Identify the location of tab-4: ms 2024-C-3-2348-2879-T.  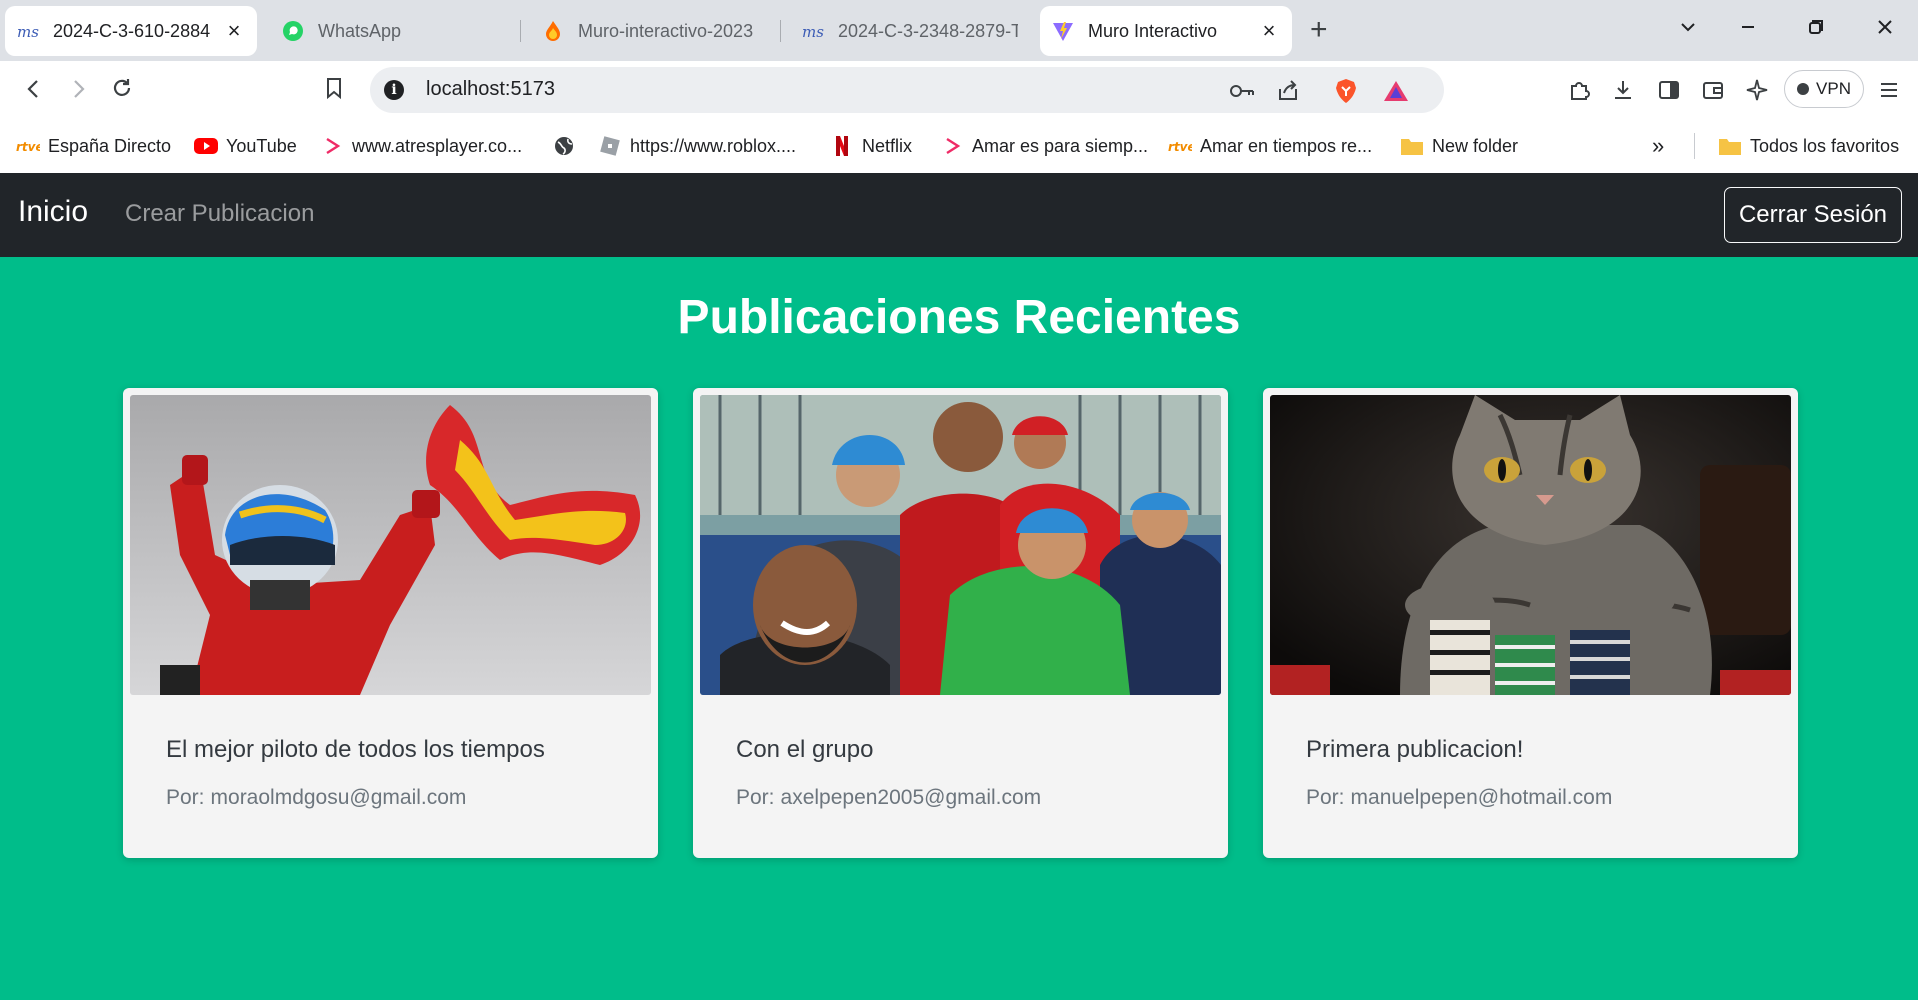
(910, 31).